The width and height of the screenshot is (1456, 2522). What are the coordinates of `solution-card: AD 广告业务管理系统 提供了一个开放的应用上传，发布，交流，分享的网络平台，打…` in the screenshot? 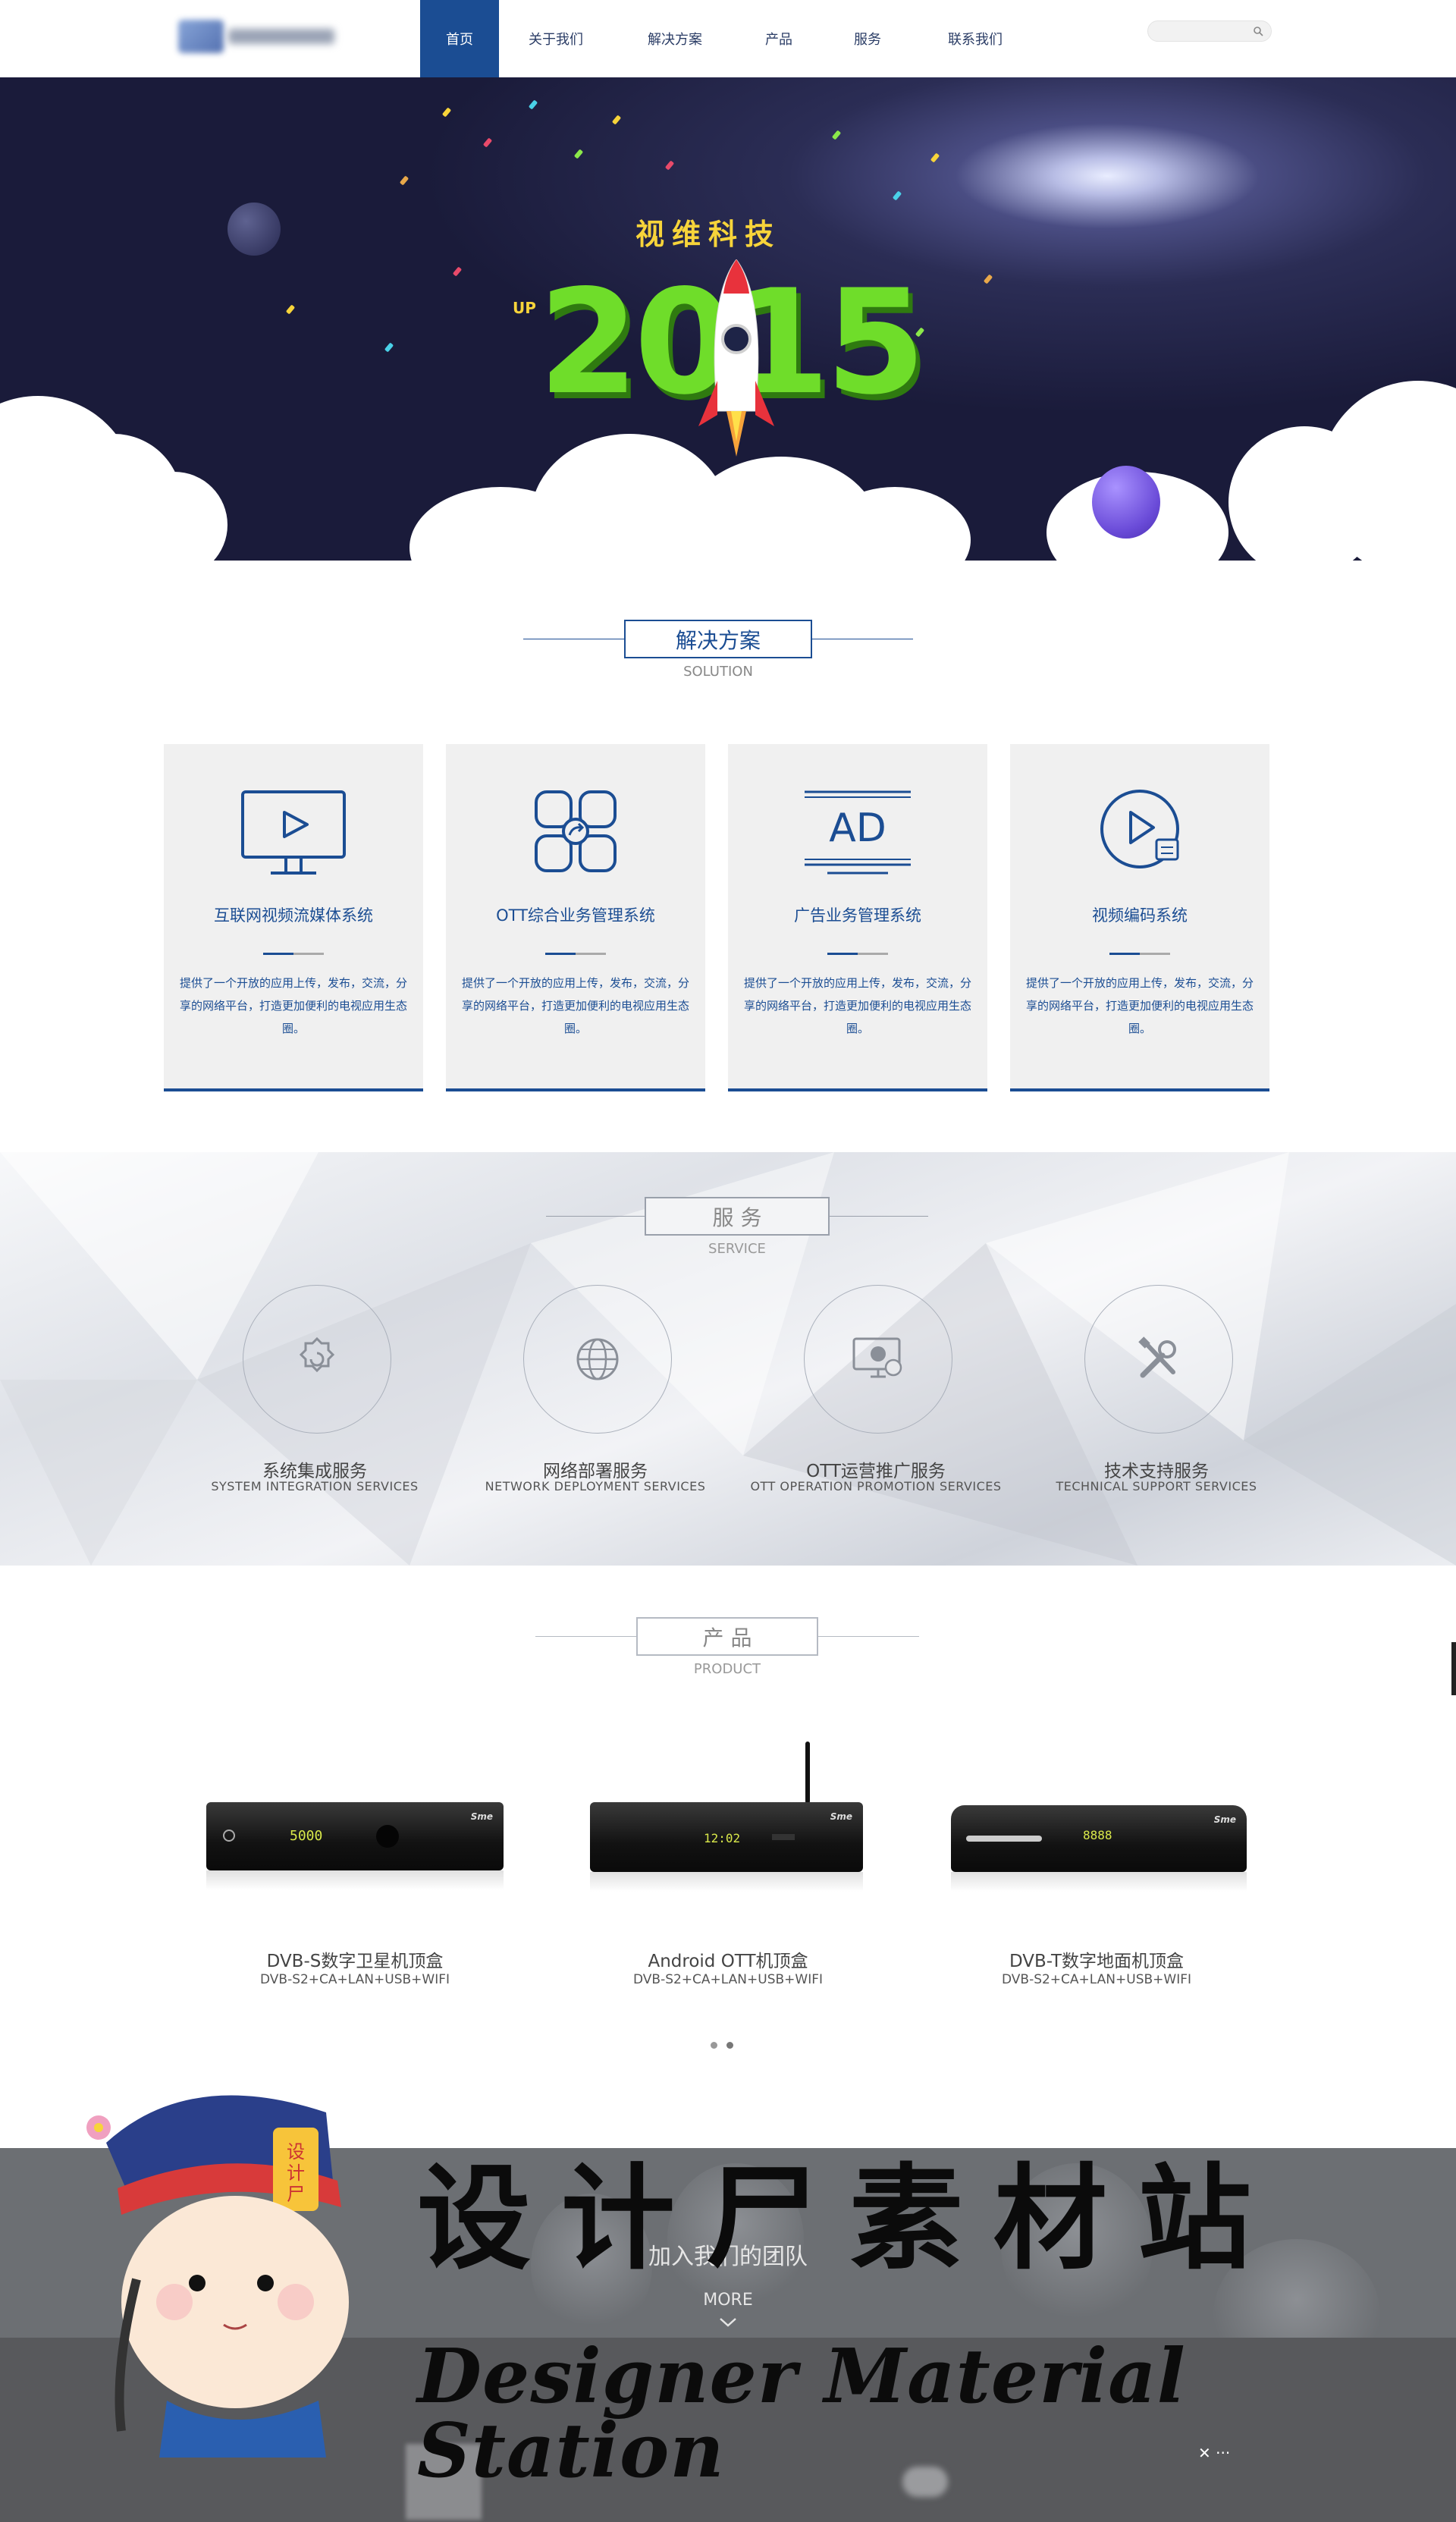 It's located at (857, 917).